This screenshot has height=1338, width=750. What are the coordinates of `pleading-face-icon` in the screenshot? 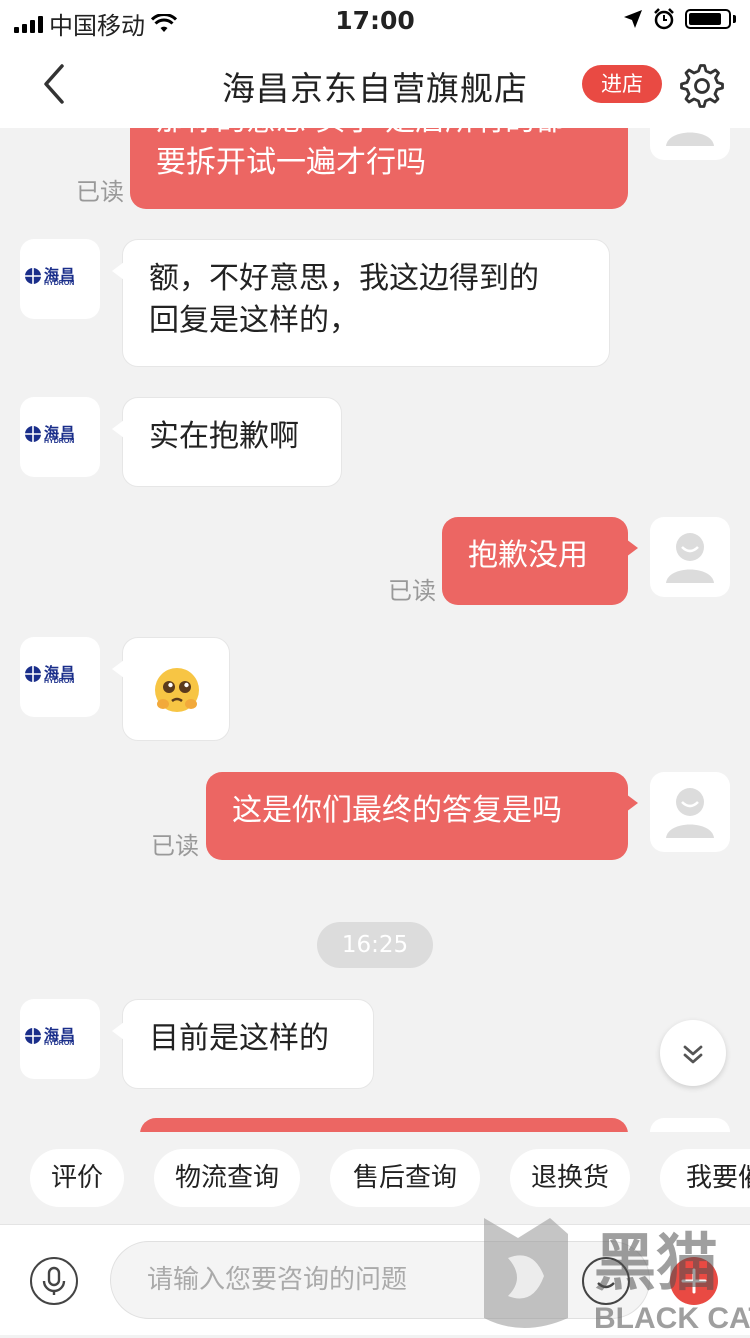 It's located at (177, 690).